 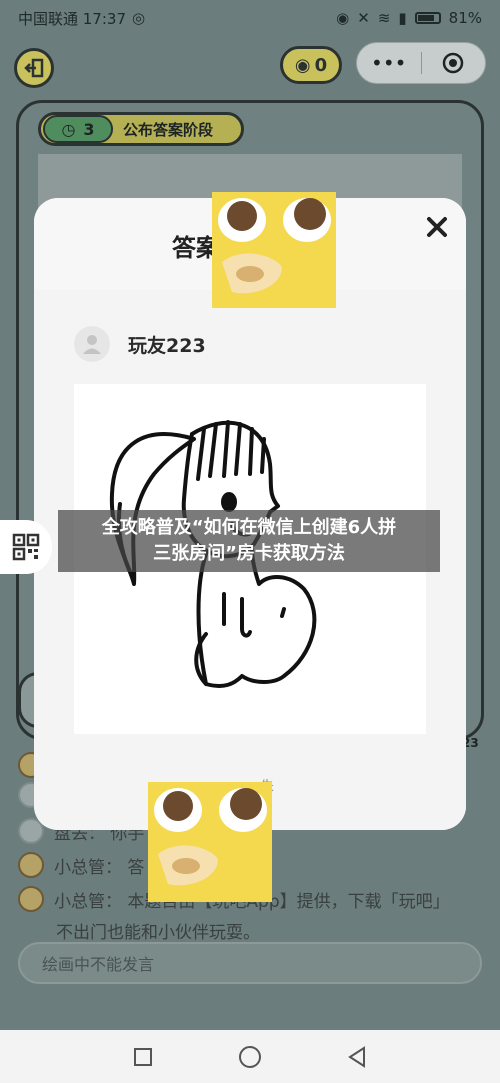 I want to click on user-icon, so click(x=92, y=344).